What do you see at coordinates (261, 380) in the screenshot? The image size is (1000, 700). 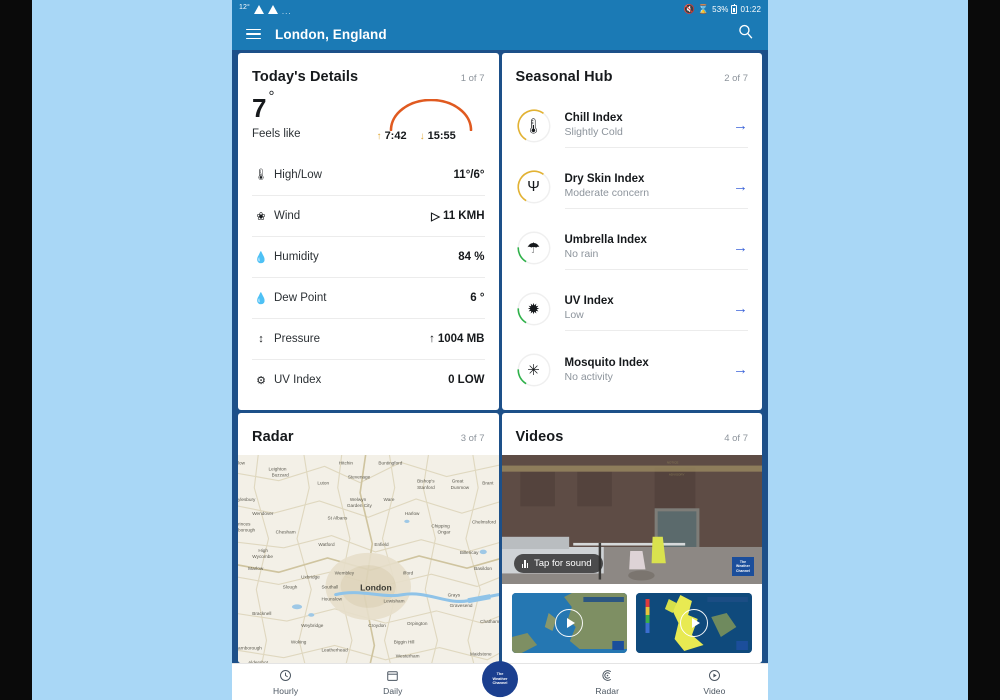 I see `uv-index-icon: ⚙` at bounding box center [261, 380].